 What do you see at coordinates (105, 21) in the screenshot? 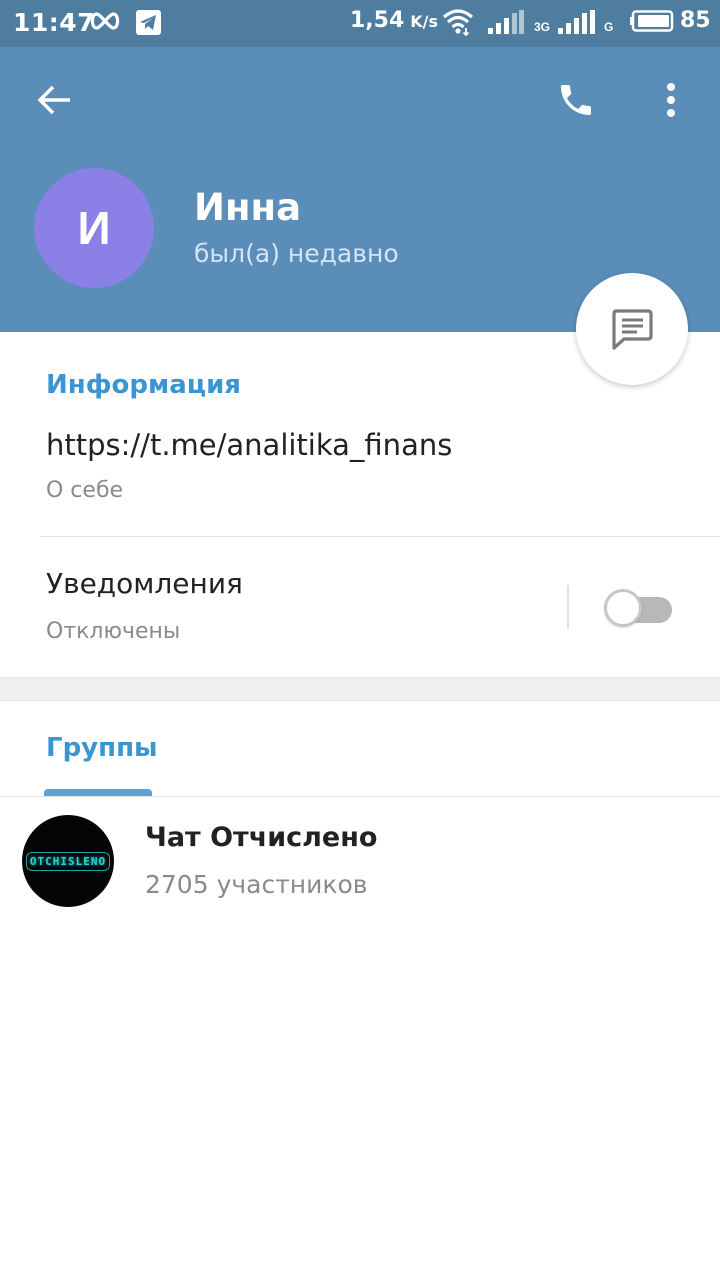
I see `infinity-icon` at bounding box center [105, 21].